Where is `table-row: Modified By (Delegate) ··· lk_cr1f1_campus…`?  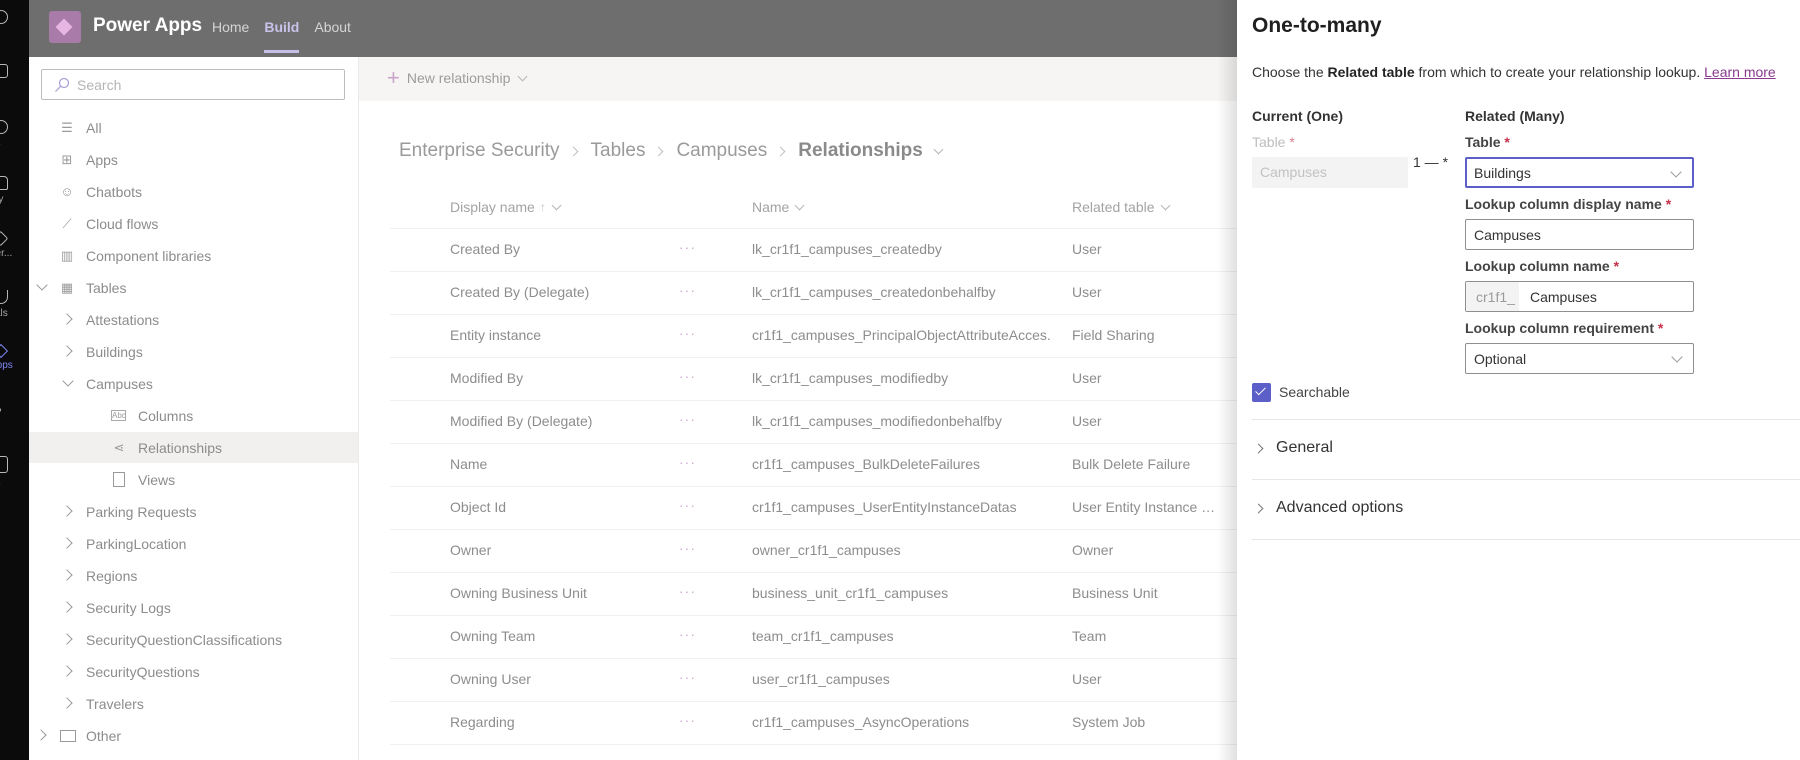 table-row: Modified By (Delegate) ··· lk_cr1f1_campus… is located at coordinates (830, 422).